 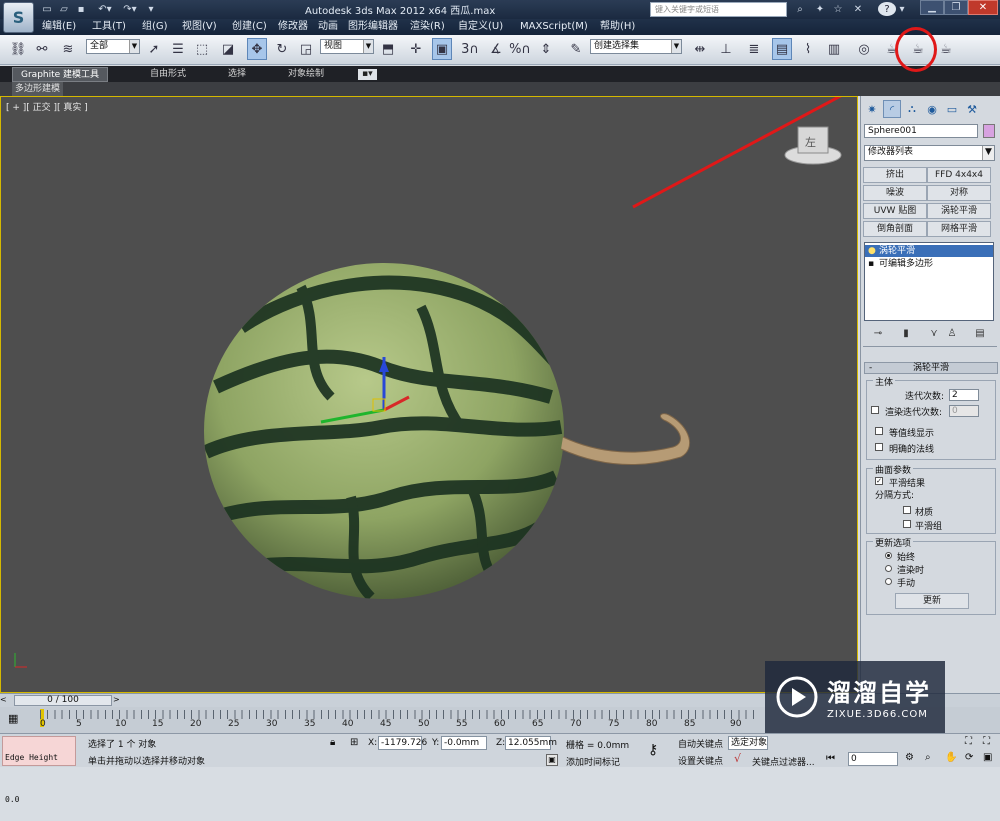 What do you see at coordinates (895, 175) in the screenshot?
I see `modifier-extrude-button: 挤出` at bounding box center [895, 175].